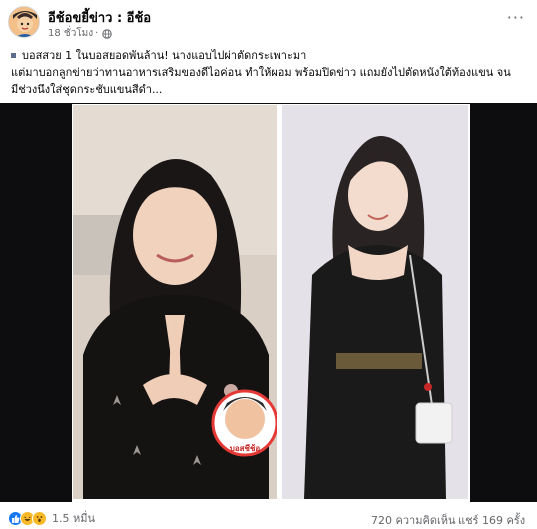  I want to click on avatar-illustration, so click(24, 22).